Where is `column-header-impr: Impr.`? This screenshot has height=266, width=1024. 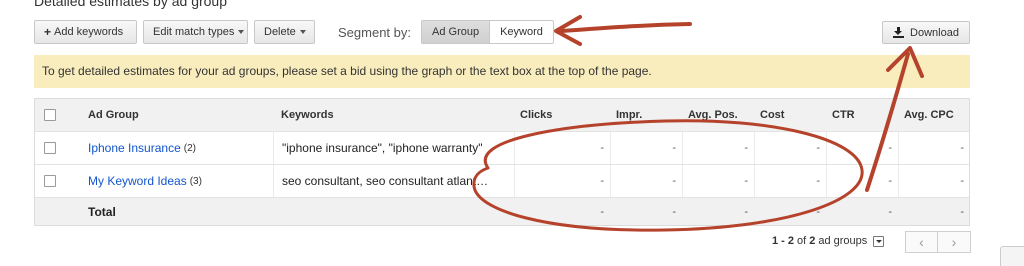
column-header-impr: Impr. is located at coordinates (646, 115).